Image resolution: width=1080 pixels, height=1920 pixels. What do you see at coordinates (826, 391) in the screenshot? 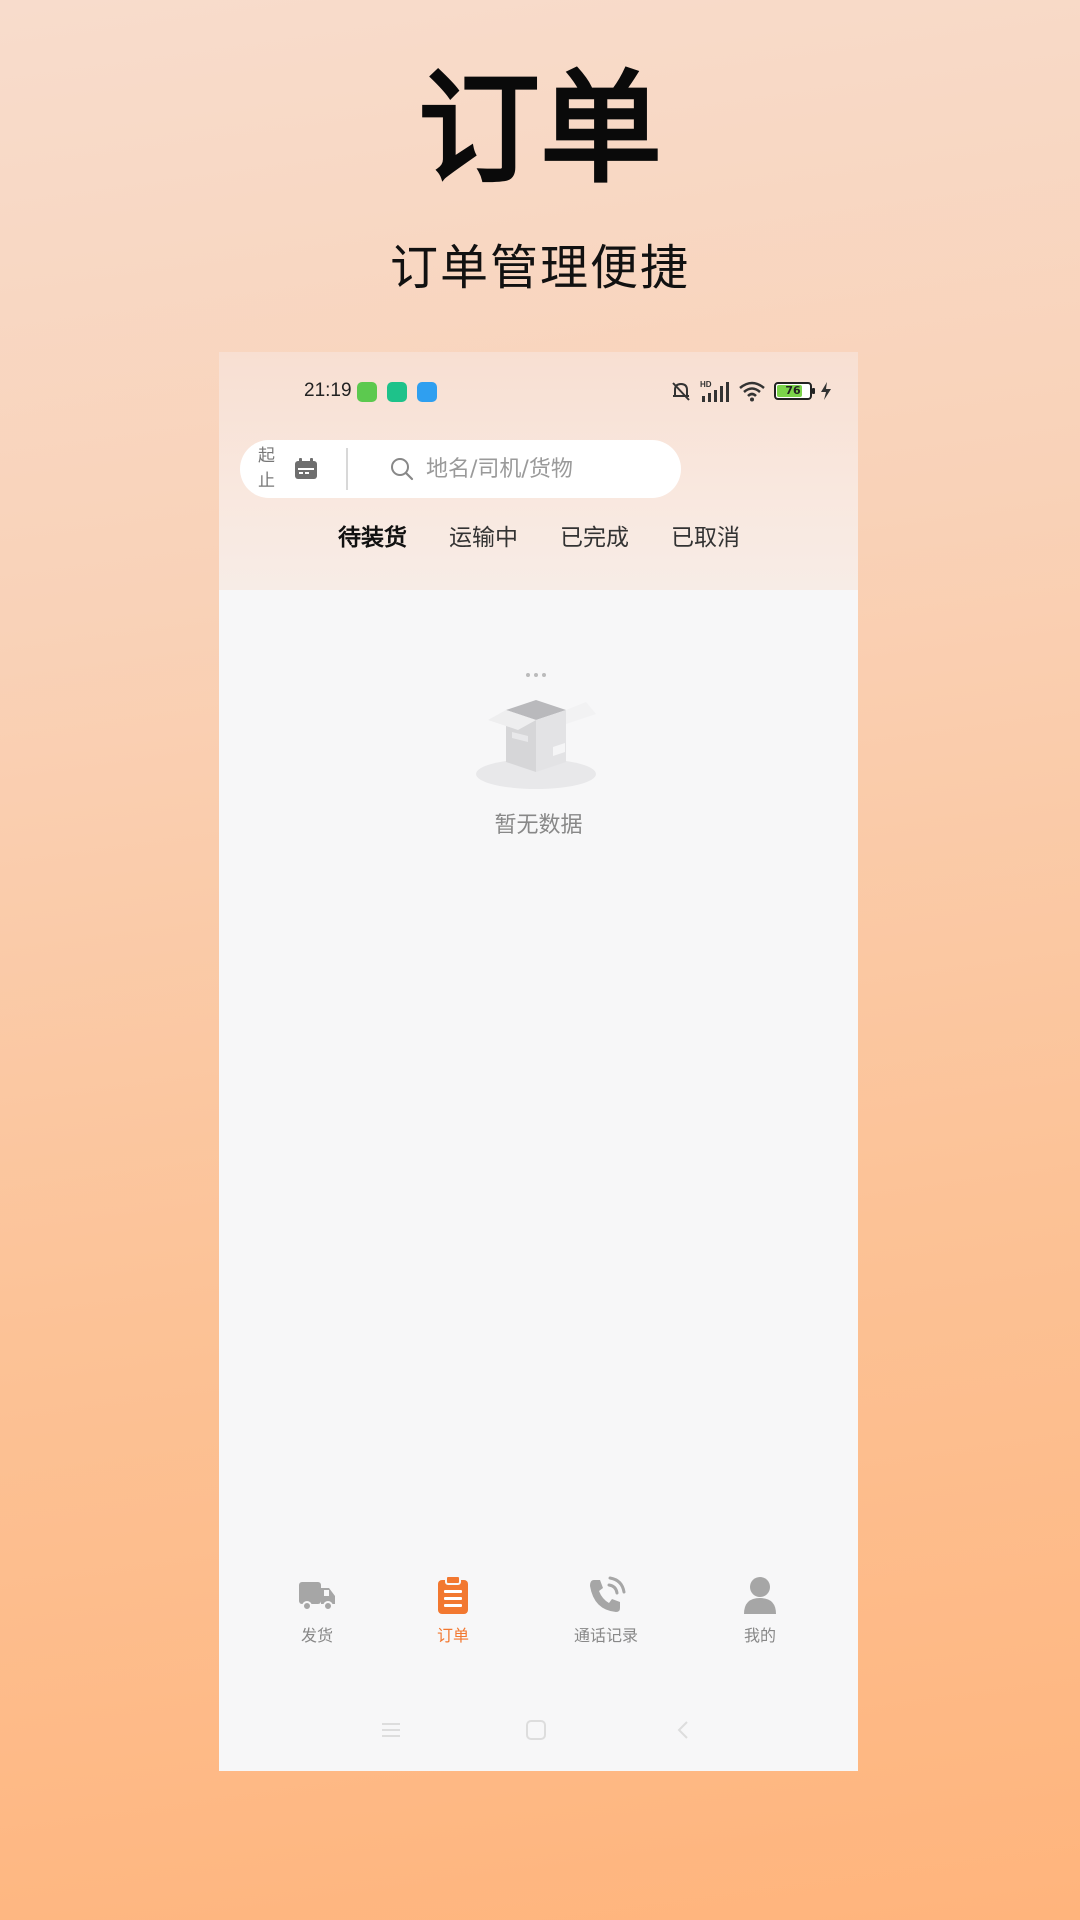
I see `charging-icon` at bounding box center [826, 391].